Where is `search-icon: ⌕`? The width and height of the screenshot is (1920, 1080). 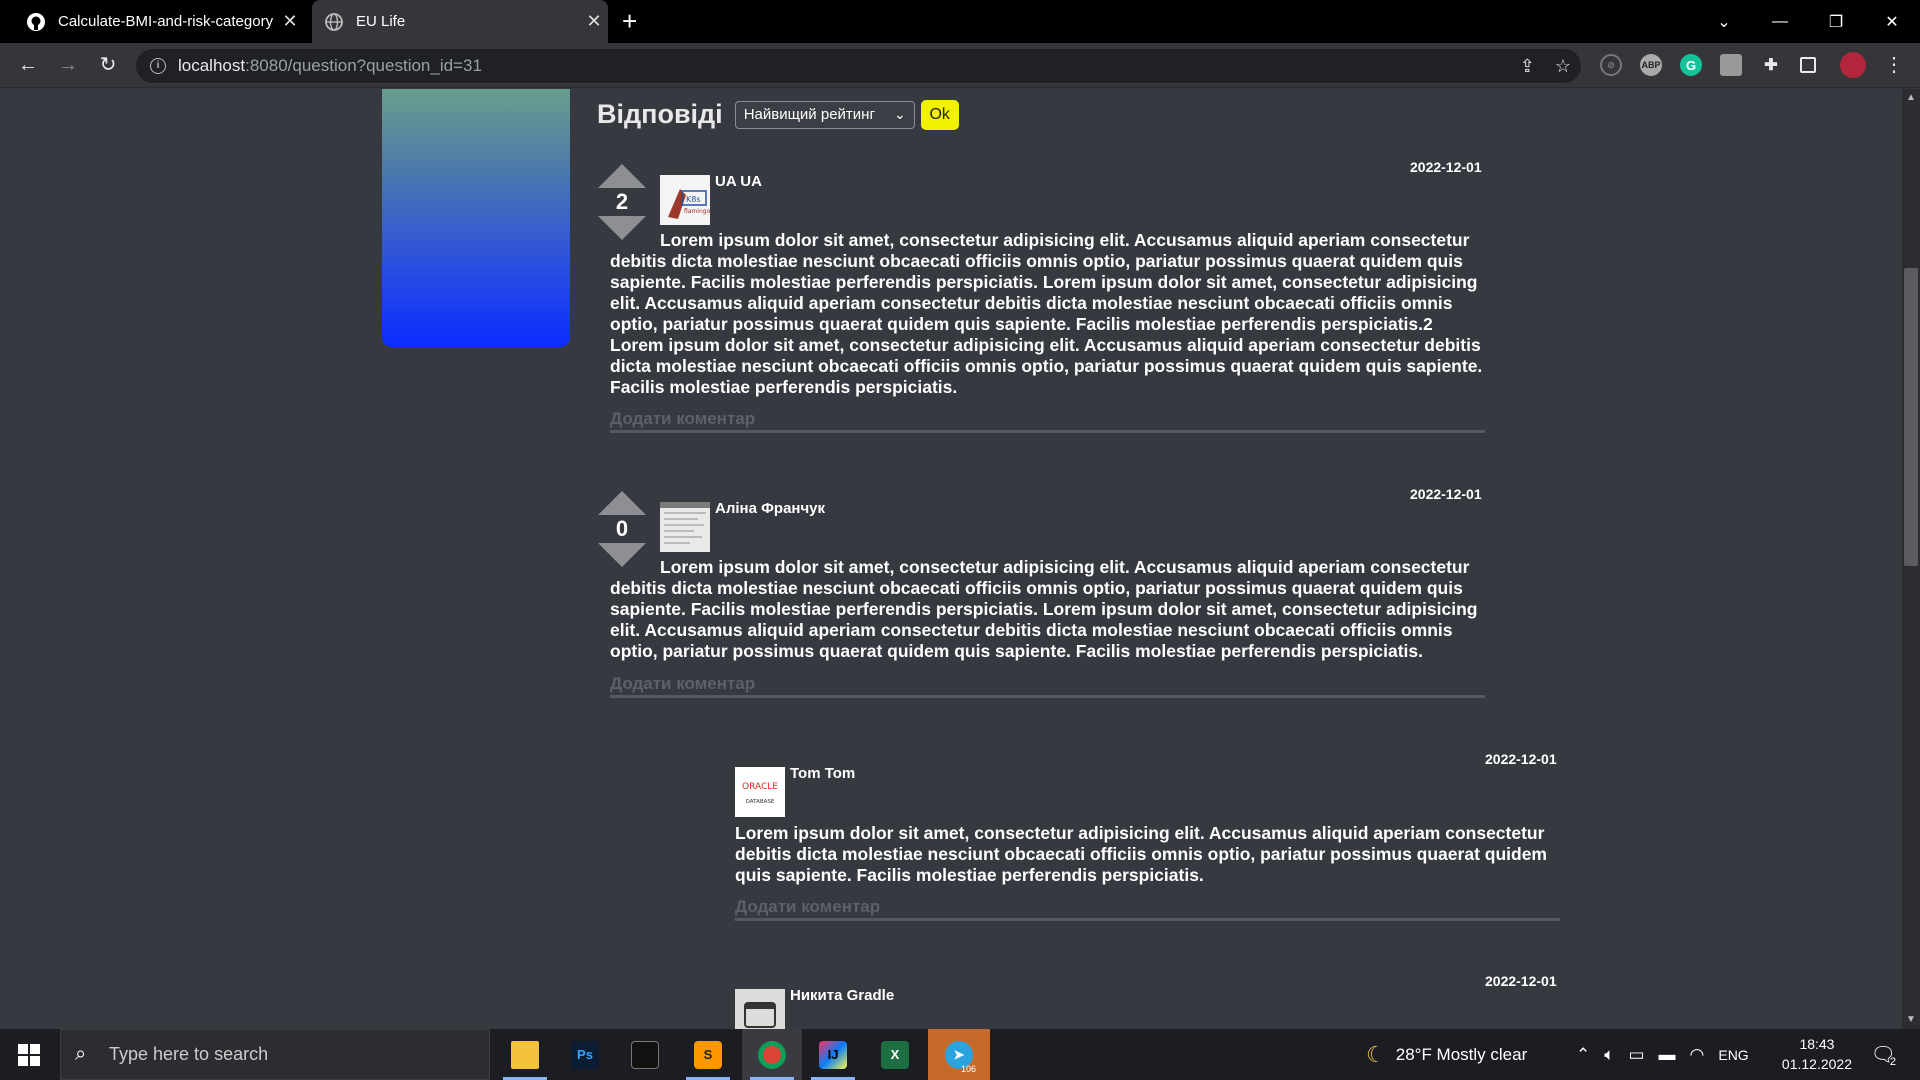 search-icon: ⌕ is located at coordinates (81, 1054).